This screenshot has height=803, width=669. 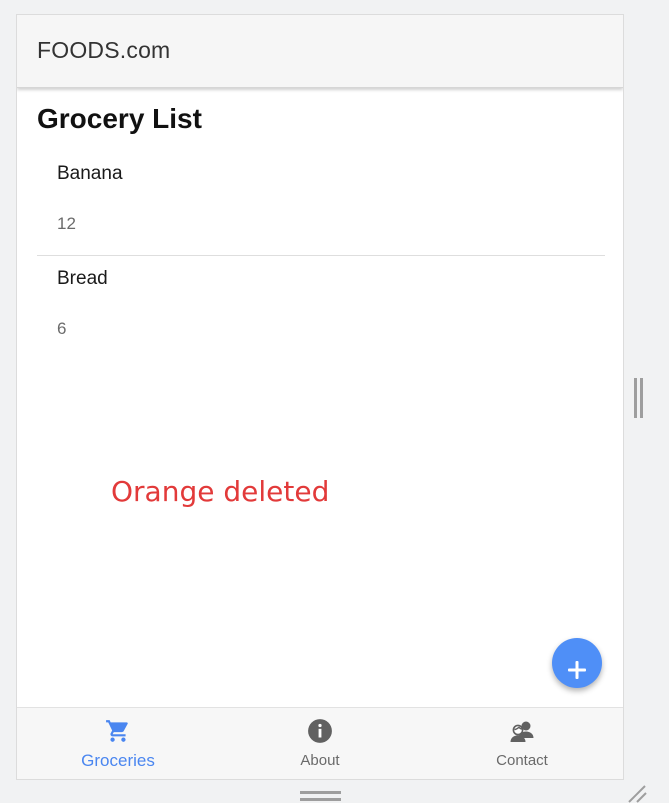 What do you see at coordinates (104, 50) in the screenshot?
I see `app-title: FOODS.com` at bounding box center [104, 50].